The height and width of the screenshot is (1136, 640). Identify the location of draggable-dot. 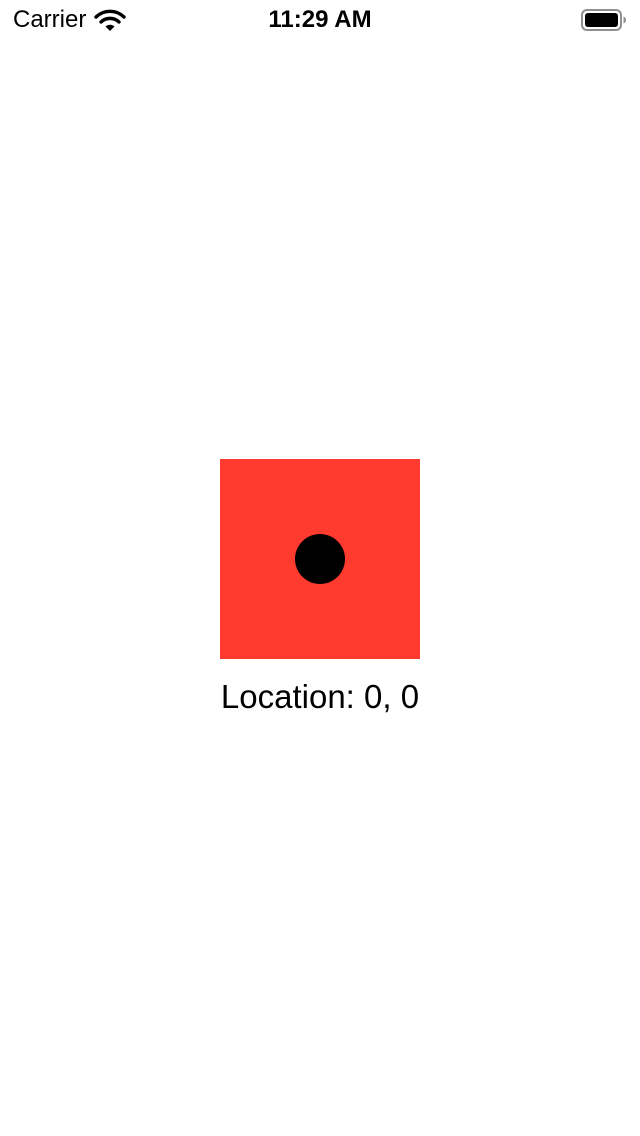
(320, 559).